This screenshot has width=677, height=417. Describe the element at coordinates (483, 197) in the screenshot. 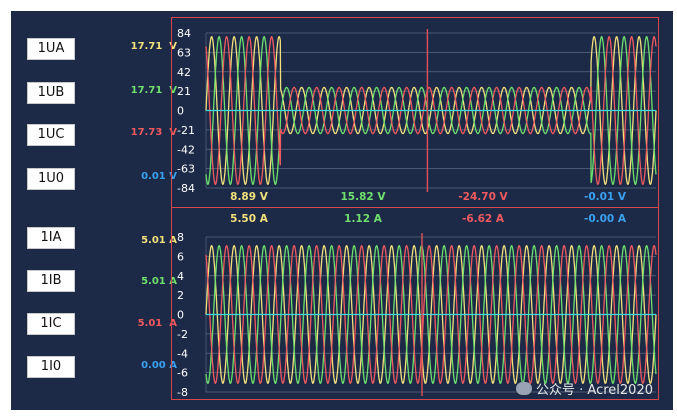

I see `cursor-voltage-readout: -24.70 V` at that location.